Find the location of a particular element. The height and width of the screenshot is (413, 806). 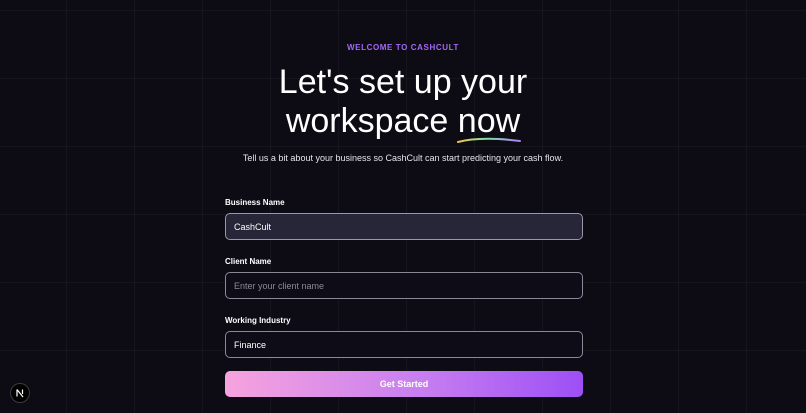

nextjs-logo-icon is located at coordinates (20, 393).